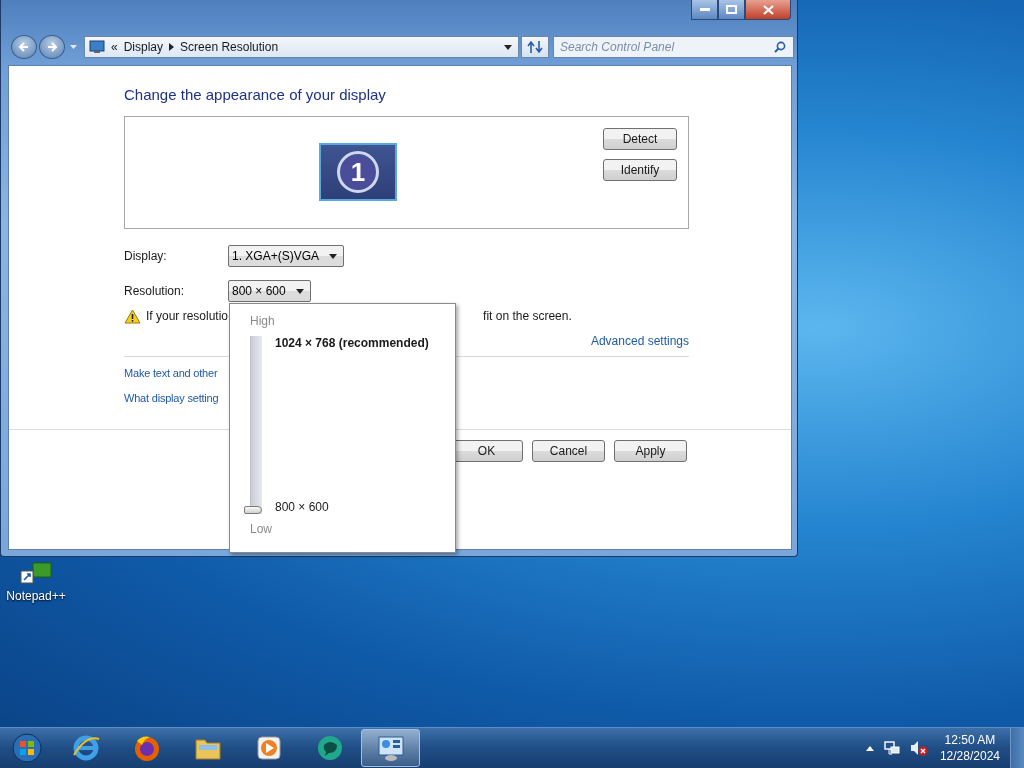 The image size is (1024, 768). What do you see at coordinates (286, 256) in the screenshot?
I see `dropdown: 1. XGA+(S)VGA` at bounding box center [286, 256].